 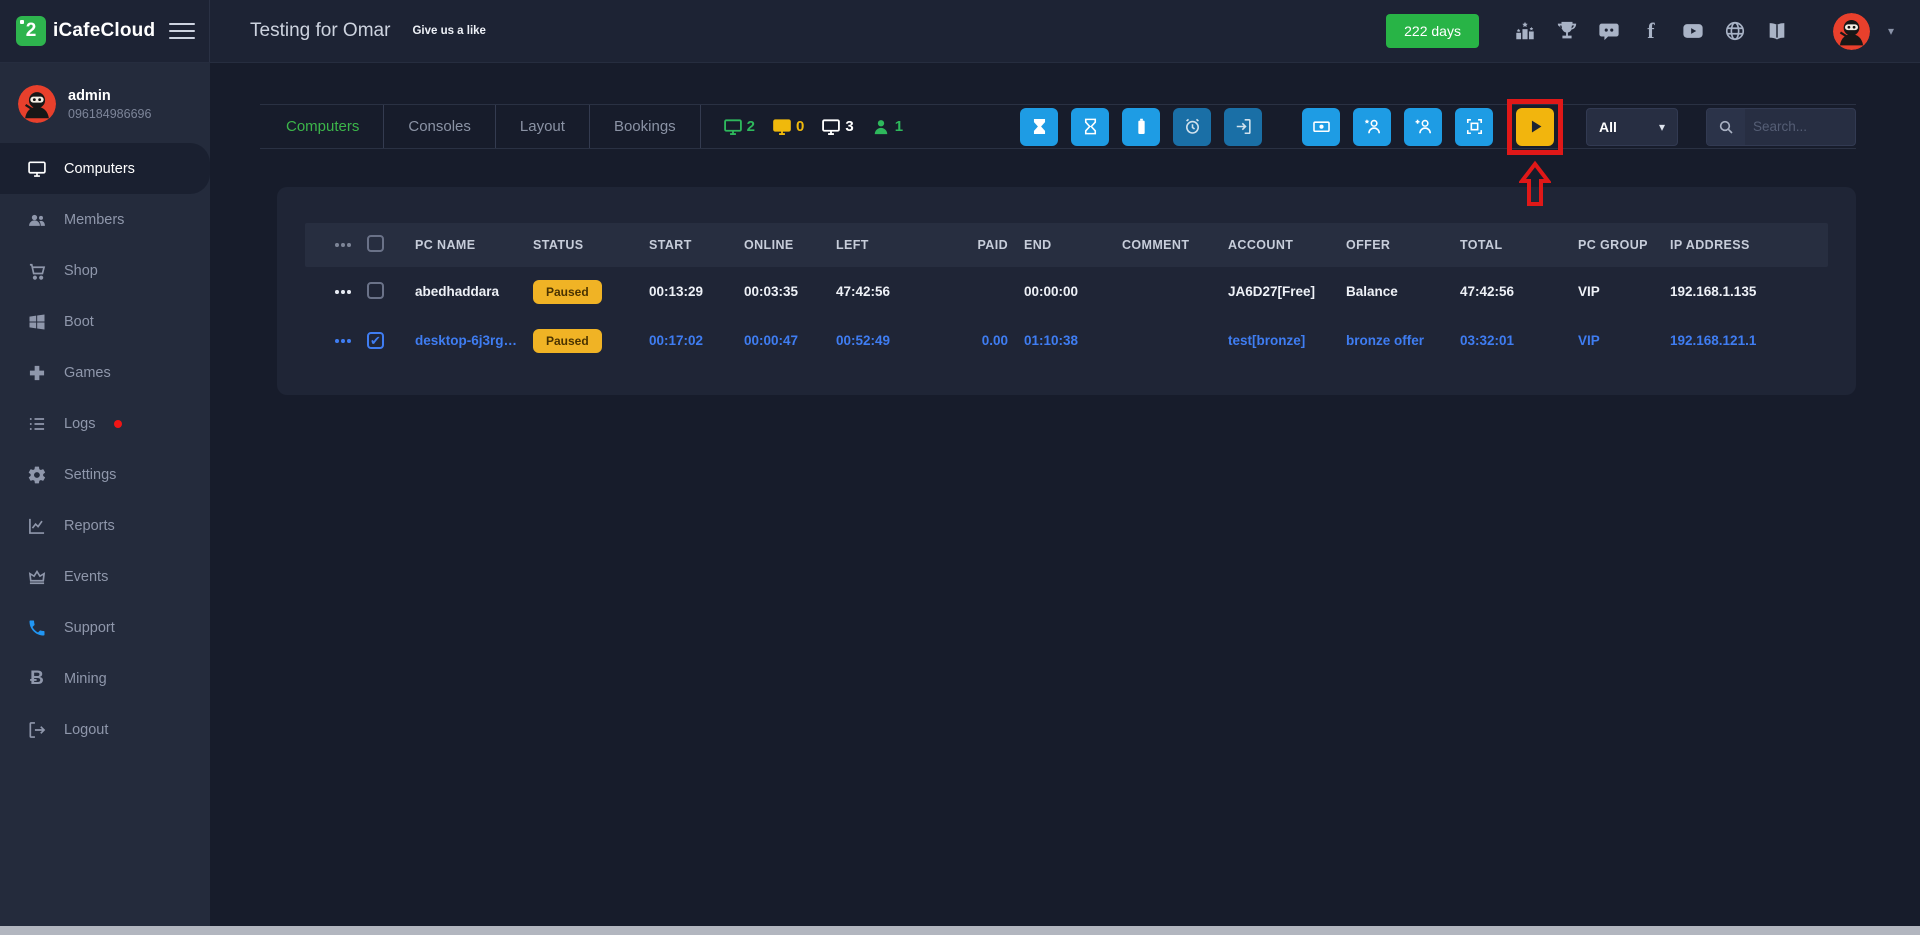 I want to click on alarm-button, so click(x=1192, y=126).